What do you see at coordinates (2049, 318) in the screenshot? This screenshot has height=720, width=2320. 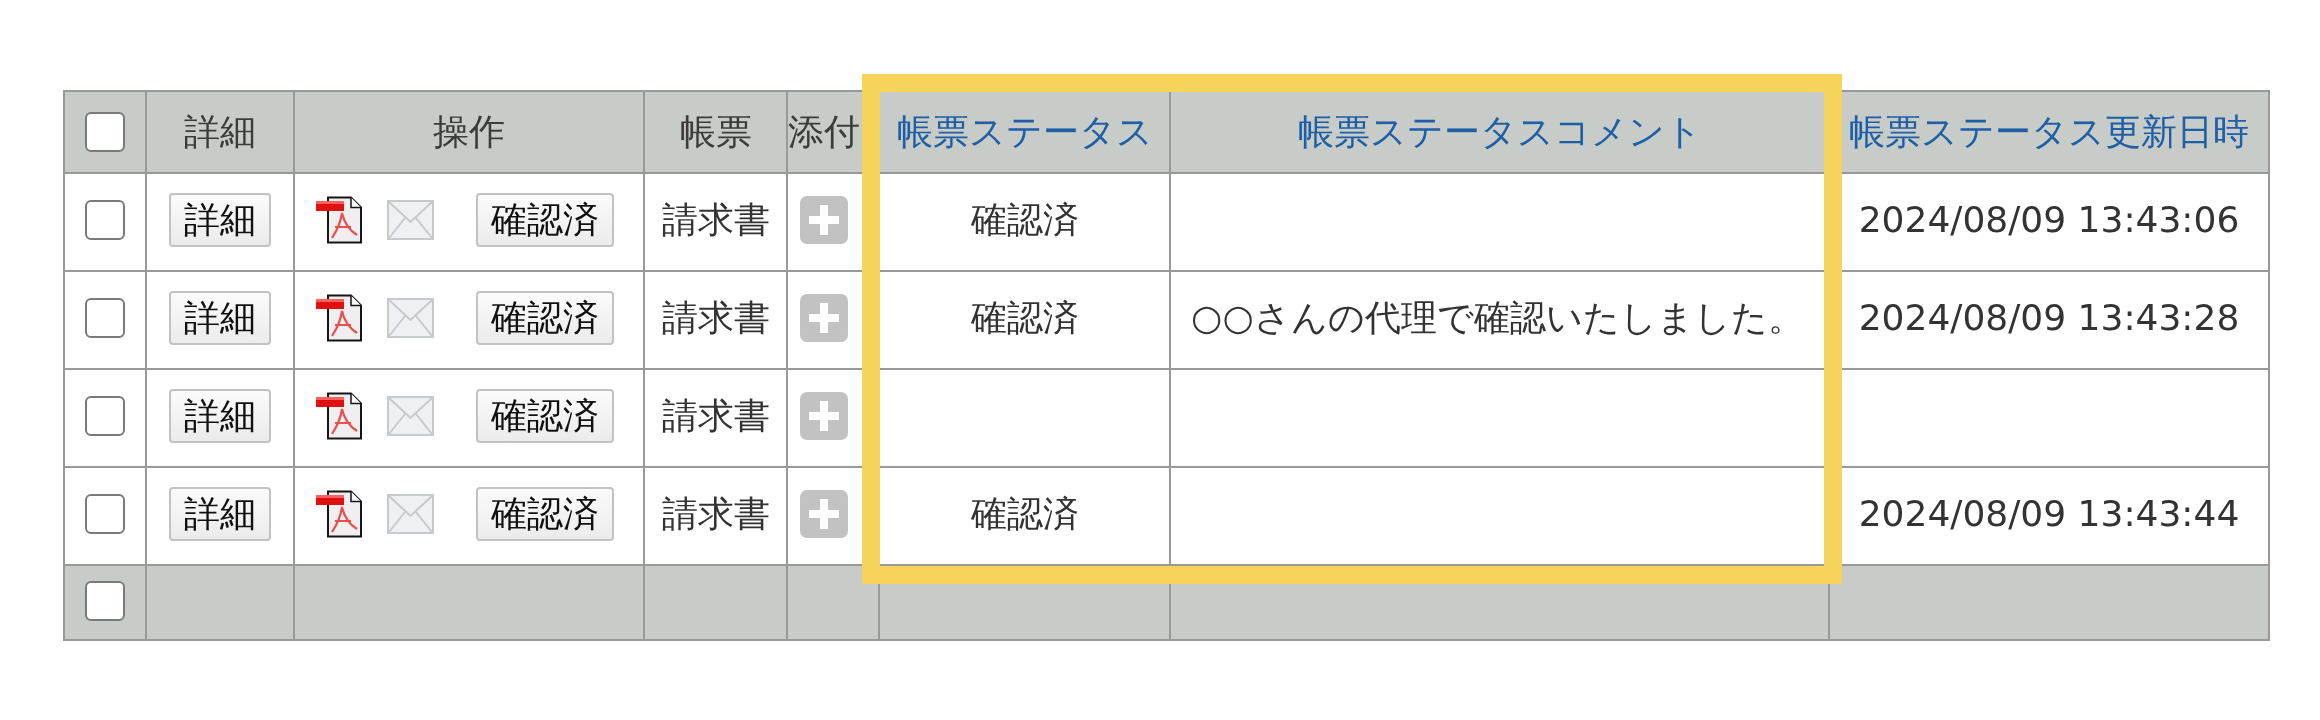 I see `timestamp-text: 2024/08/09 13:43:28` at bounding box center [2049, 318].